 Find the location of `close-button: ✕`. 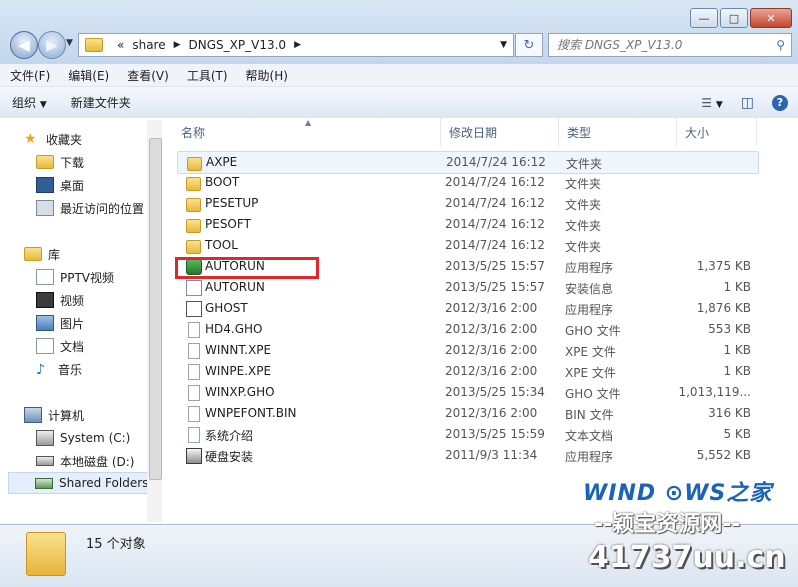

close-button: ✕ is located at coordinates (771, 18).